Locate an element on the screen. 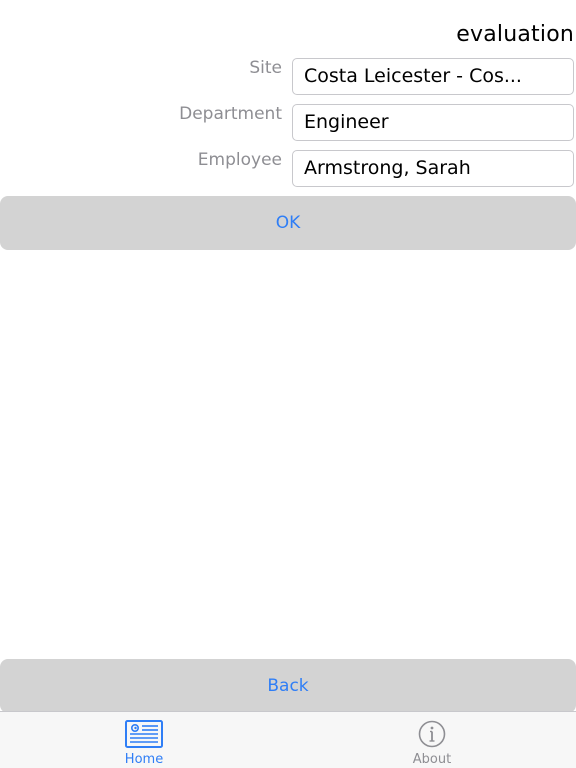 This screenshot has height=768, width=576. tab-home: Home is located at coordinates (144, 740).